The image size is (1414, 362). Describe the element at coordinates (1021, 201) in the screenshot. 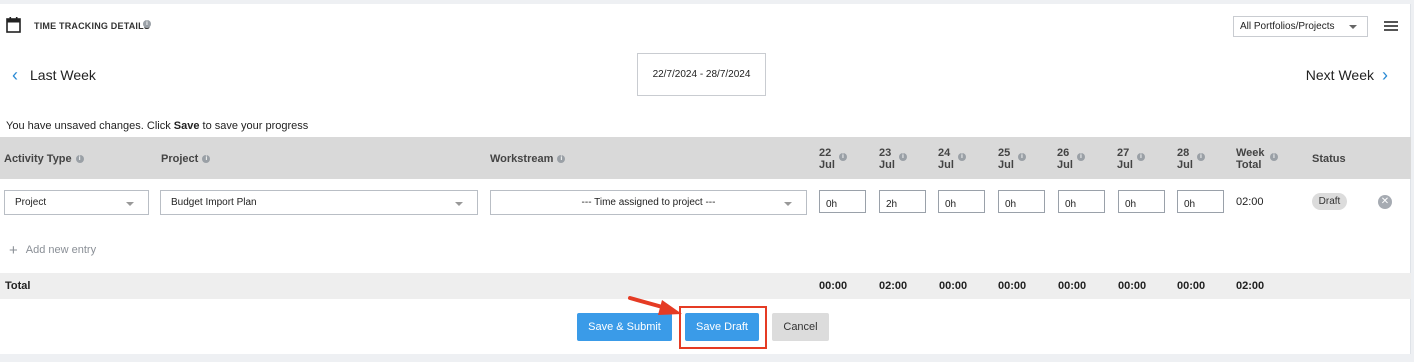

I see `hours-input-25-jul` at that location.